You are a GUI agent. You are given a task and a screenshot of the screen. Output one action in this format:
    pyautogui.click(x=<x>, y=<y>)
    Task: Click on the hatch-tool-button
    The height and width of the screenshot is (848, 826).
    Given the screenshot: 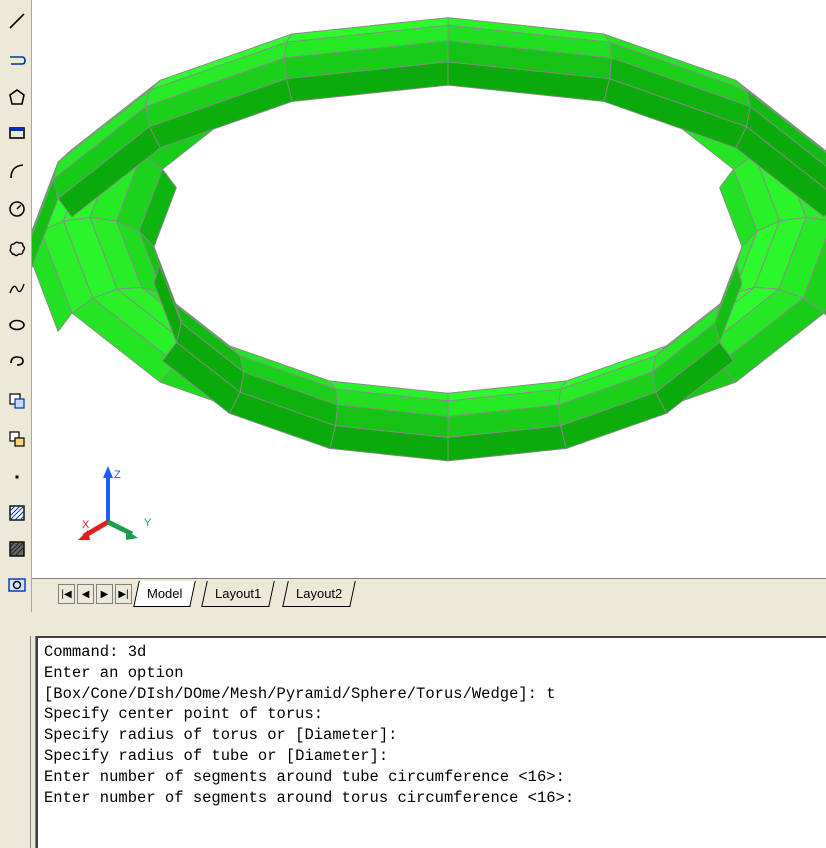 What is the action you would take?
    pyautogui.click(x=17, y=513)
    